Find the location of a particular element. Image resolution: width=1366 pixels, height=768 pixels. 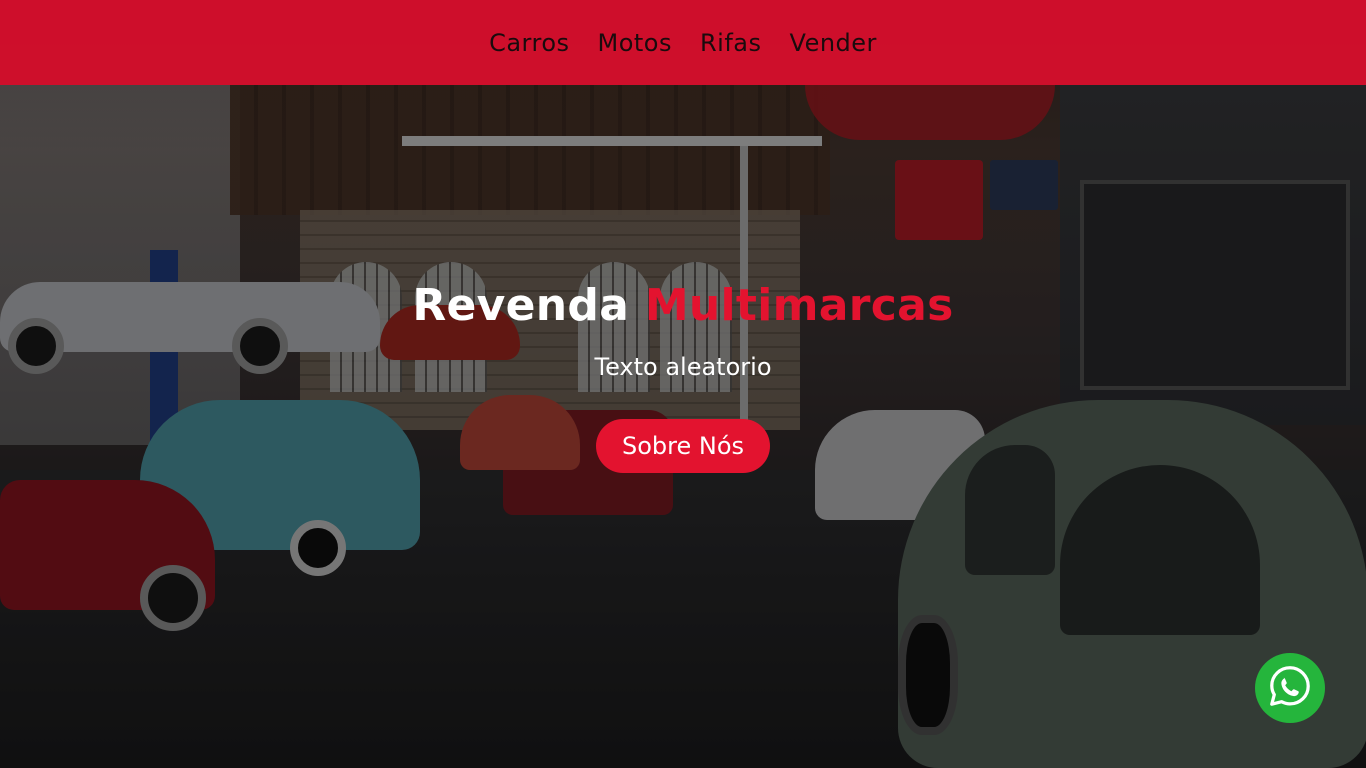

nav-item-carros: Carros is located at coordinates (529, 43).